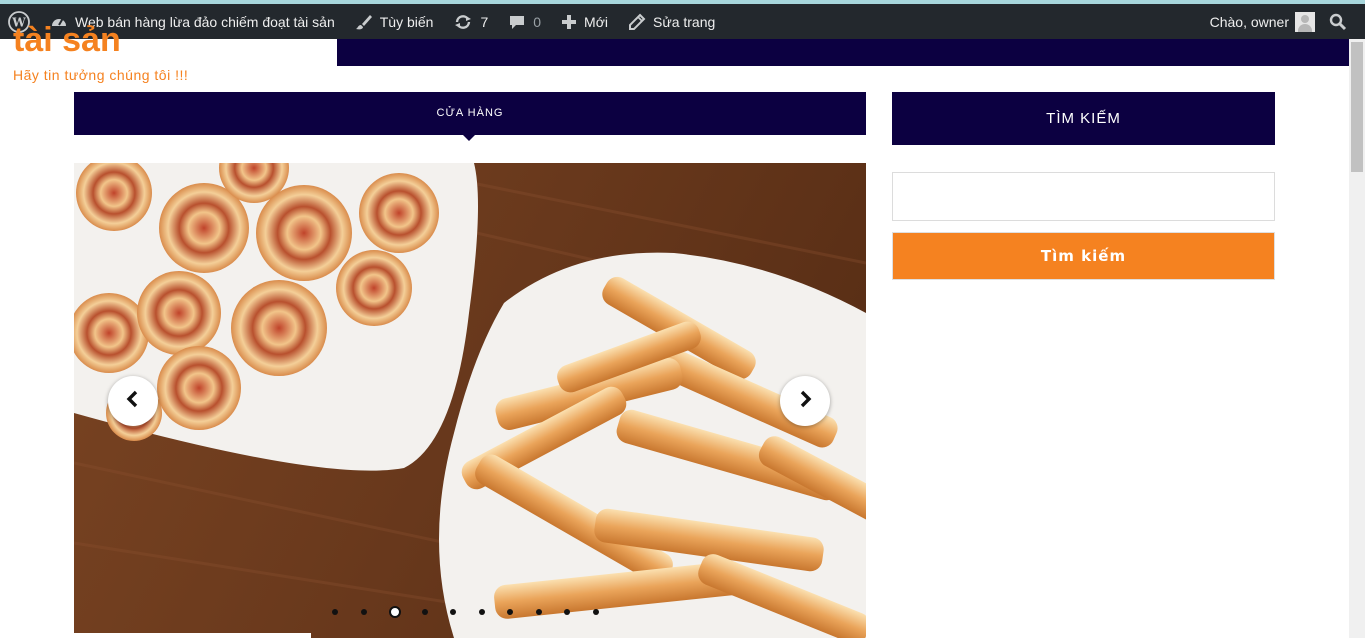  What do you see at coordinates (364, 22) in the screenshot?
I see `brush-icon` at bounding box center [364, 22].